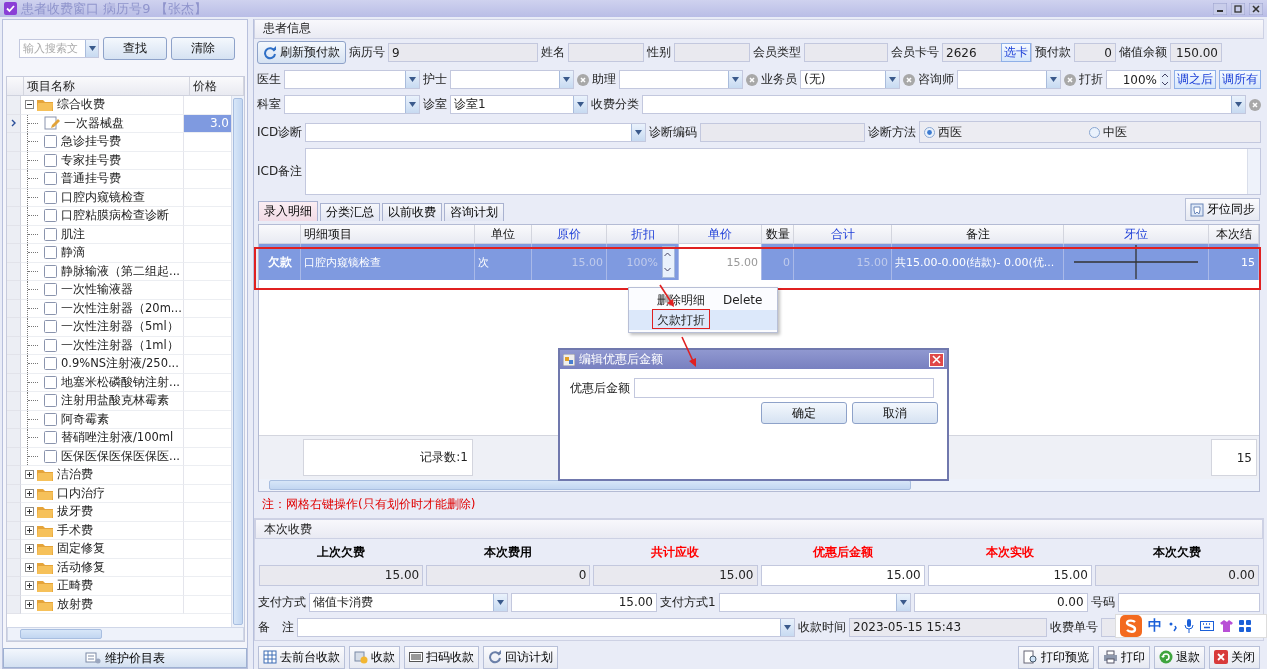 This screenshot has width=1267, height=669. What do you see at coordinates (102, 586) in the screenshot?
I see `tree-item: 正畸费` at bounding box center [102, 586].